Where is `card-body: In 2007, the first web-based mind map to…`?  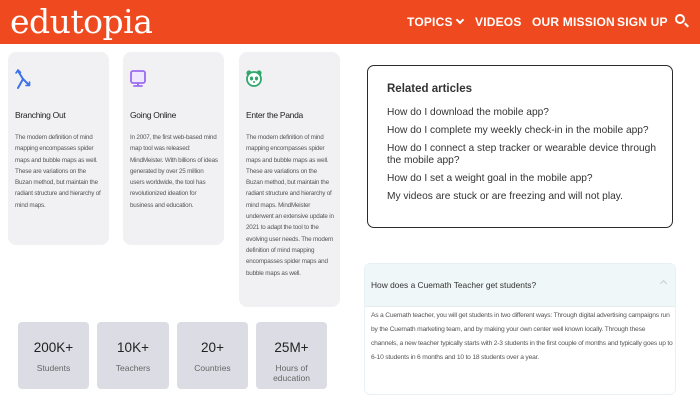 card-body: In 2007, the first web-based mind map to… is located at coordinates (174, 171).